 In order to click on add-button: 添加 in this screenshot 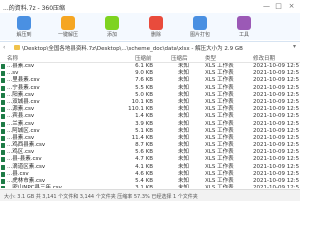, I will do `click(112, 27)`.